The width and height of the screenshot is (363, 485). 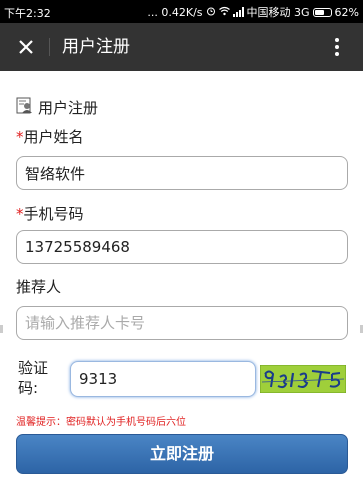 I want to click on more-icon, so click(x=337, y=47).